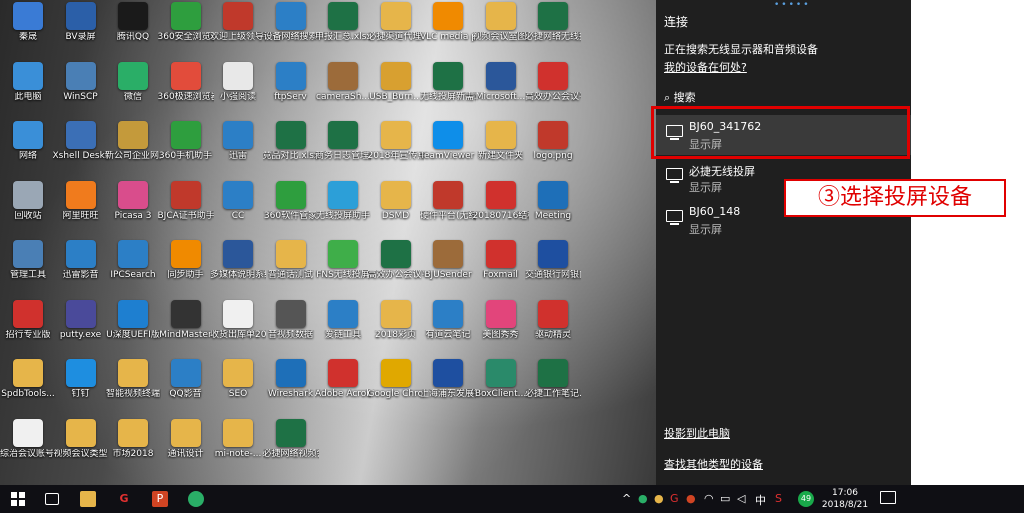 This screenshot has height=513, width=1024. I want to click on desktop-icon: Wireshark, so click(291, 392).